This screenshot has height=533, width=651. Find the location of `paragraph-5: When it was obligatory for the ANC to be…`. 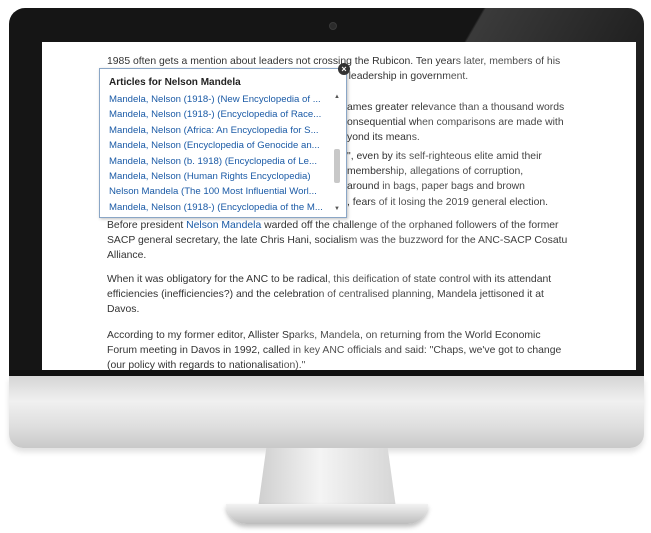

paragraph-5: When it was obligatory for the ANC to be… is located at coordinates (342, 295).